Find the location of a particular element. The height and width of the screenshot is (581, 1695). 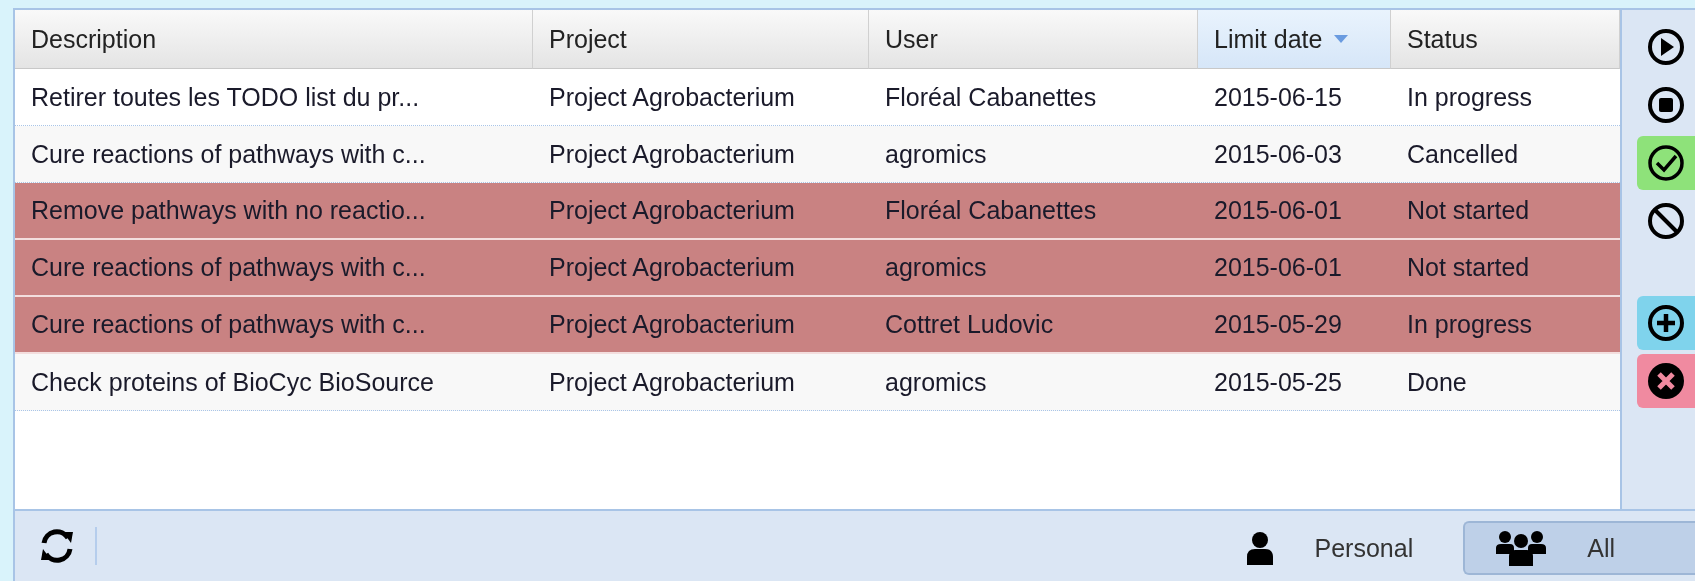

person-icon is located at coordinates (1259, 548).